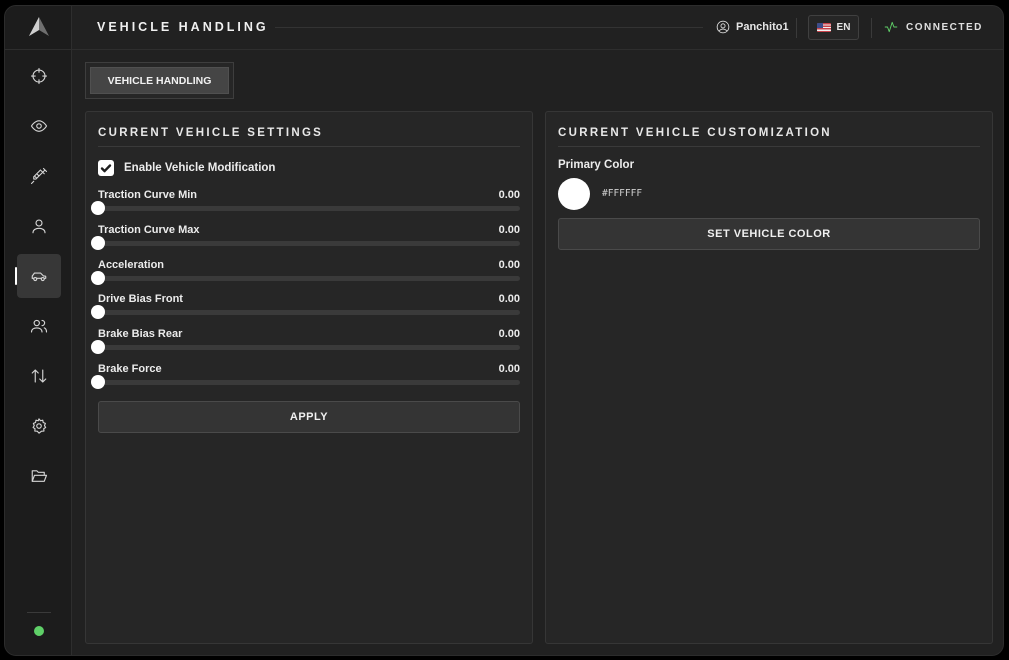 The height and width of the screenshot is (660, 1009). What do you see at coordinates (843, 27) in the screenshot?
I see `language-code: EN` at bounding box center [843, 27].